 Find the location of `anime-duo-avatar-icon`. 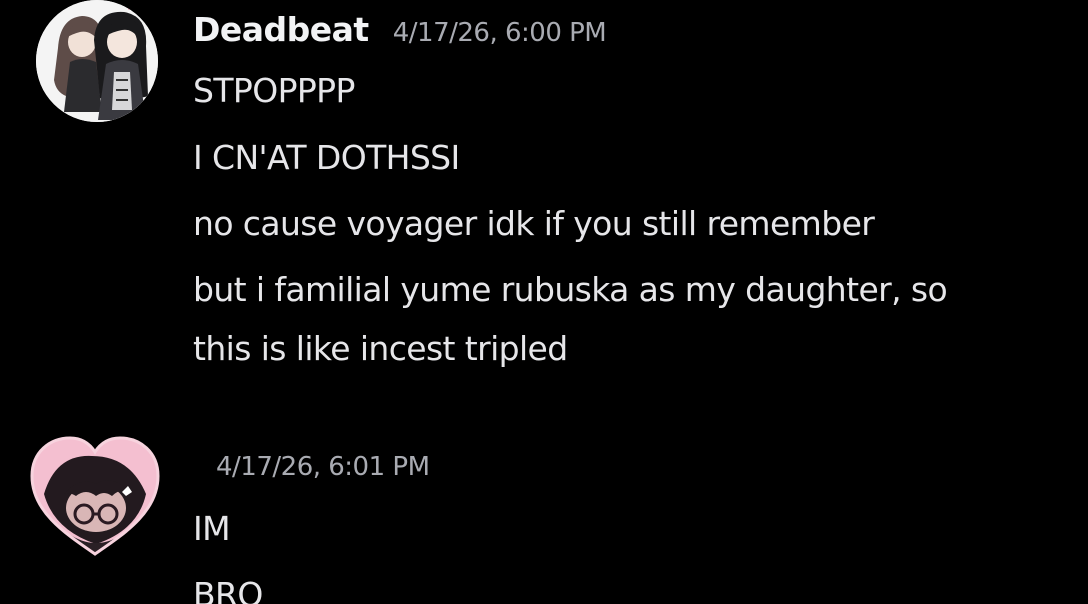

anime-duo-avatar-icon is located at coordinates (97, 61).